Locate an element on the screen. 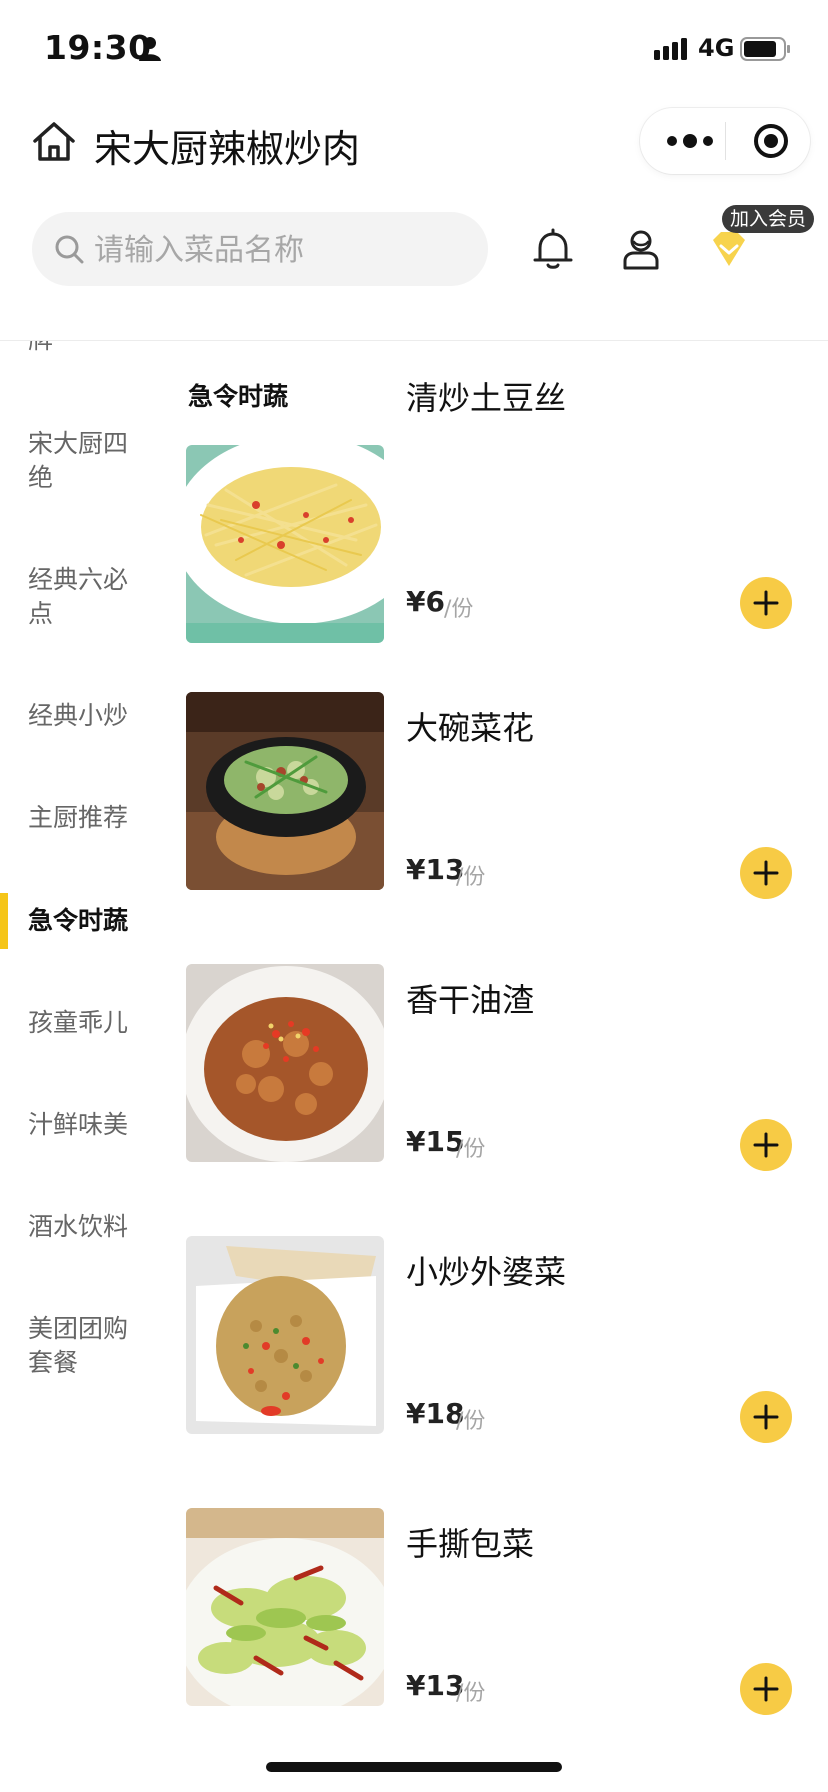 This screenshot has height=1792, width=828. product-price: ¥6 is located at coordinates (425, 601).